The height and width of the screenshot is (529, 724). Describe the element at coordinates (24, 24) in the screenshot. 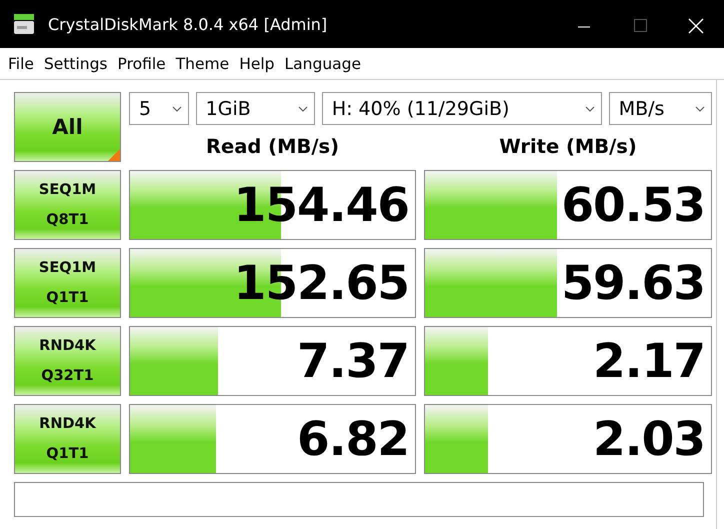

I see `disk-icon` at that location.